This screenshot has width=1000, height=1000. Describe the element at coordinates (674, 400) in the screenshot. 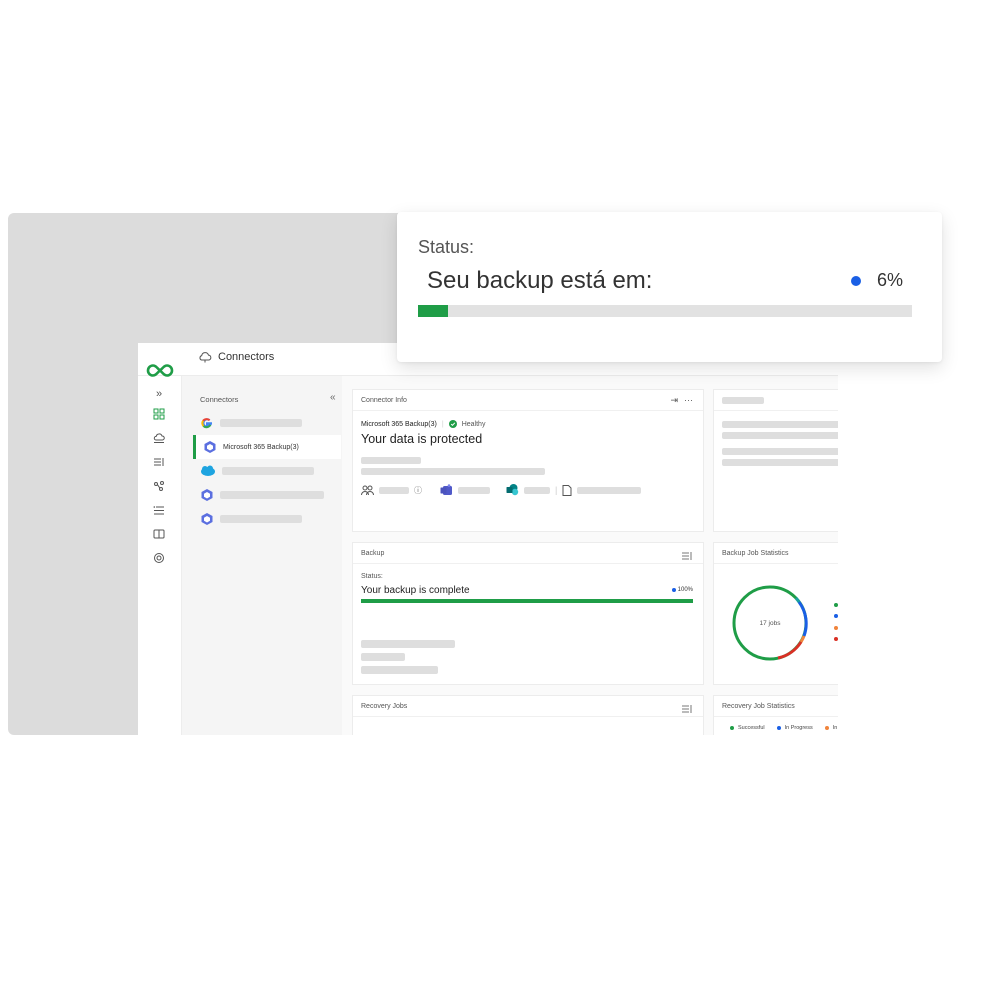

I see `login-icon: ⇥` at that location.